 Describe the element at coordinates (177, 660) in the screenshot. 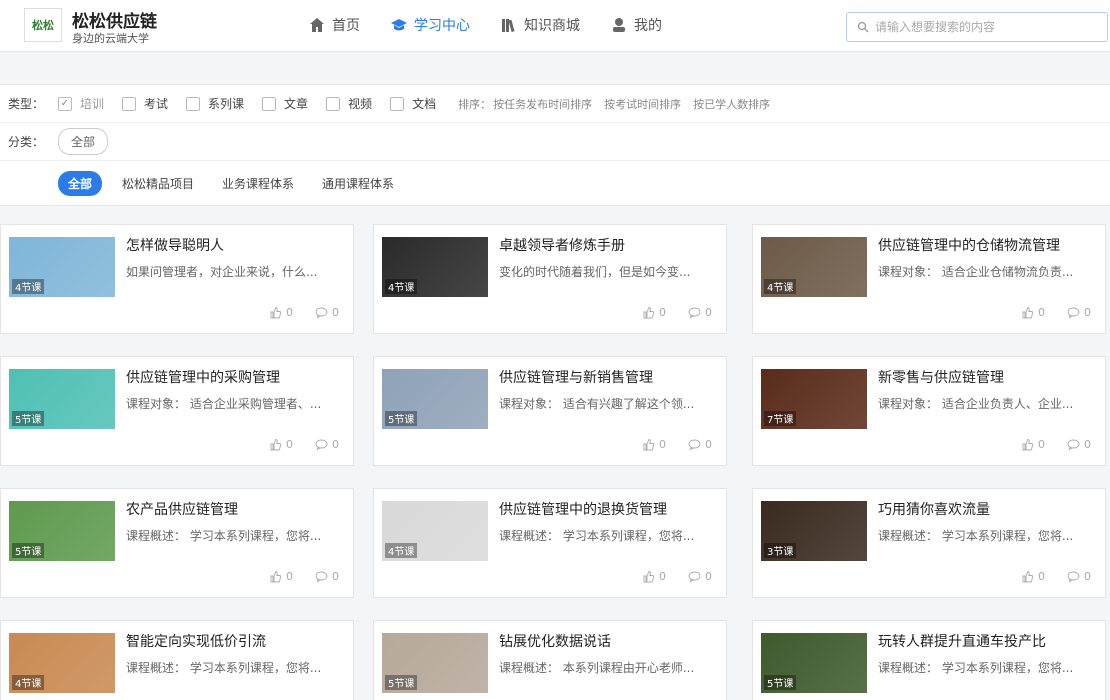

I see `course-card: 4节课 智能定向实现低价引流 课程概述： 学习本系列课程，您将... 0 0` at that location.